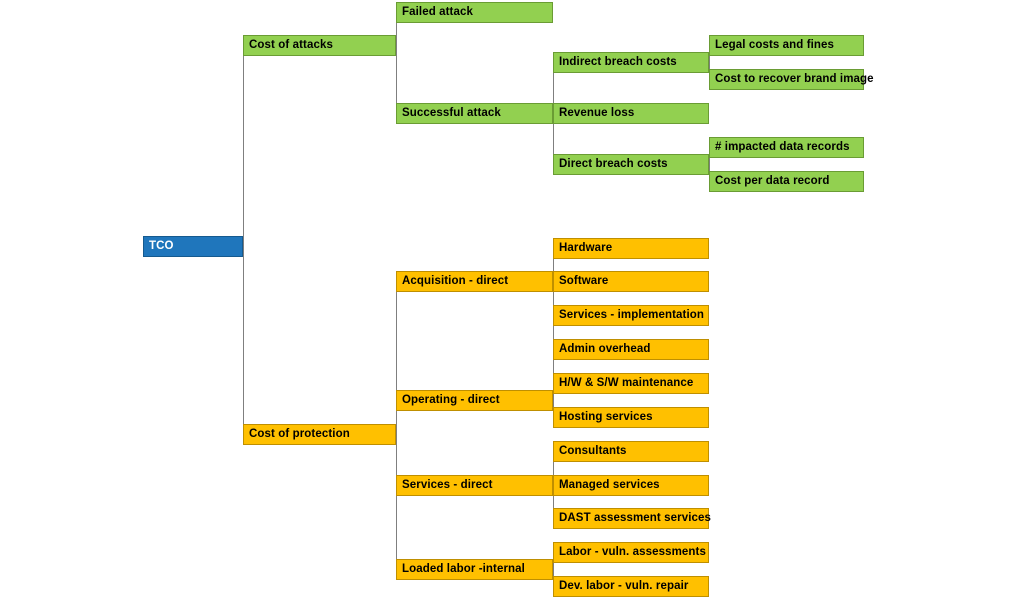 This screenshot has width=1025, height=600. I want to click on node-label: Cost to recover brand image, so click(794, 78).